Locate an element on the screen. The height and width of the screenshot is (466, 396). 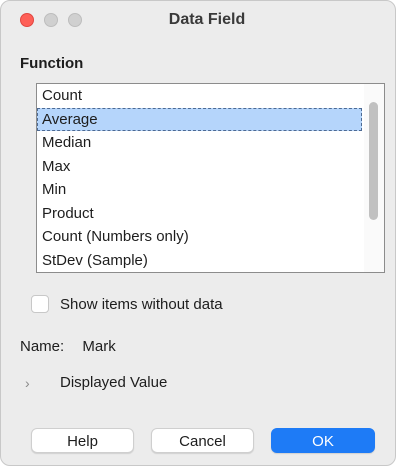
ok-button: OK is located at coordinates (323, 440).